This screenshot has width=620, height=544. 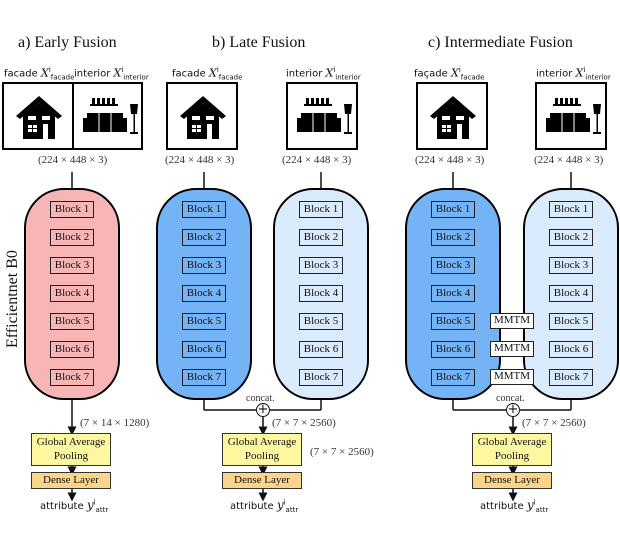 I want to click on image-divider, so click(x=73, y=116).